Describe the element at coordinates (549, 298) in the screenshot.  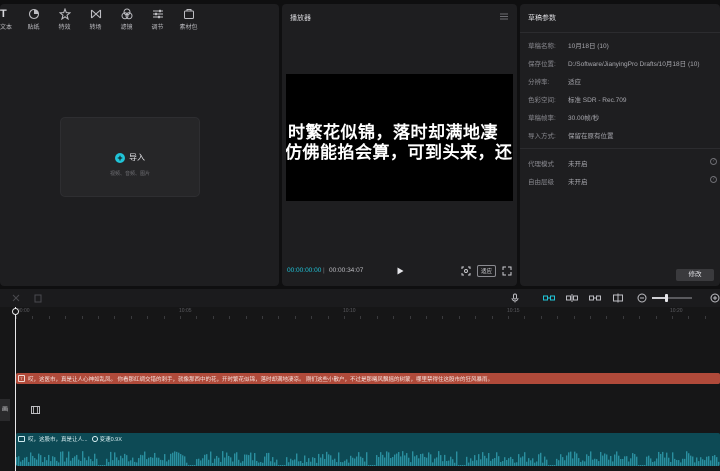
I see `snap-icon` at that location.